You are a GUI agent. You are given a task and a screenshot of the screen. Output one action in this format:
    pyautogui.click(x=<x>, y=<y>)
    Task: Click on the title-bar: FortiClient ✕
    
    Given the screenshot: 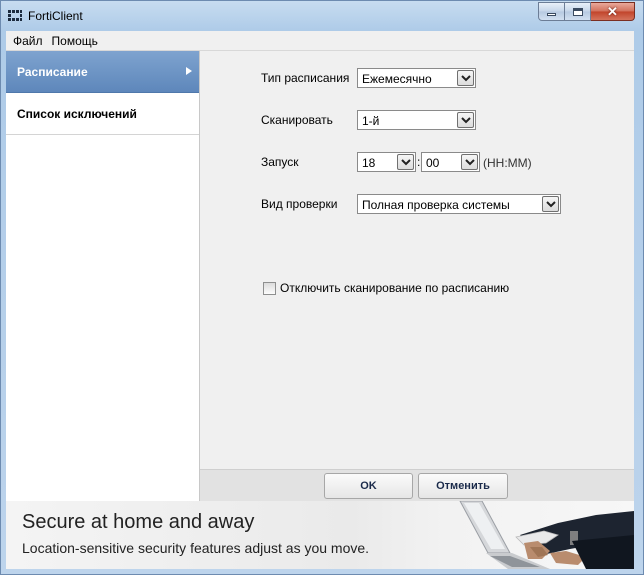 What is the action you would take?
    pyautogui.click(x=322, y=16)
    